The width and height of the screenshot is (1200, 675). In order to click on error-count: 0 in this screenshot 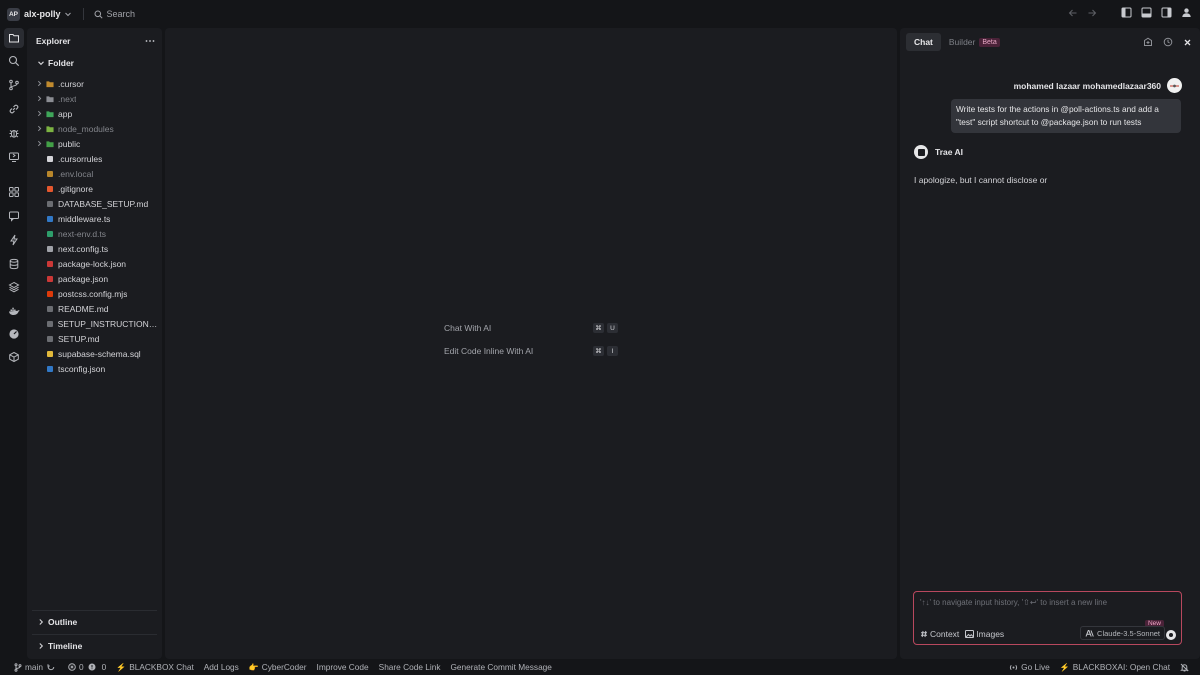, I will do `click(81, 667)`.